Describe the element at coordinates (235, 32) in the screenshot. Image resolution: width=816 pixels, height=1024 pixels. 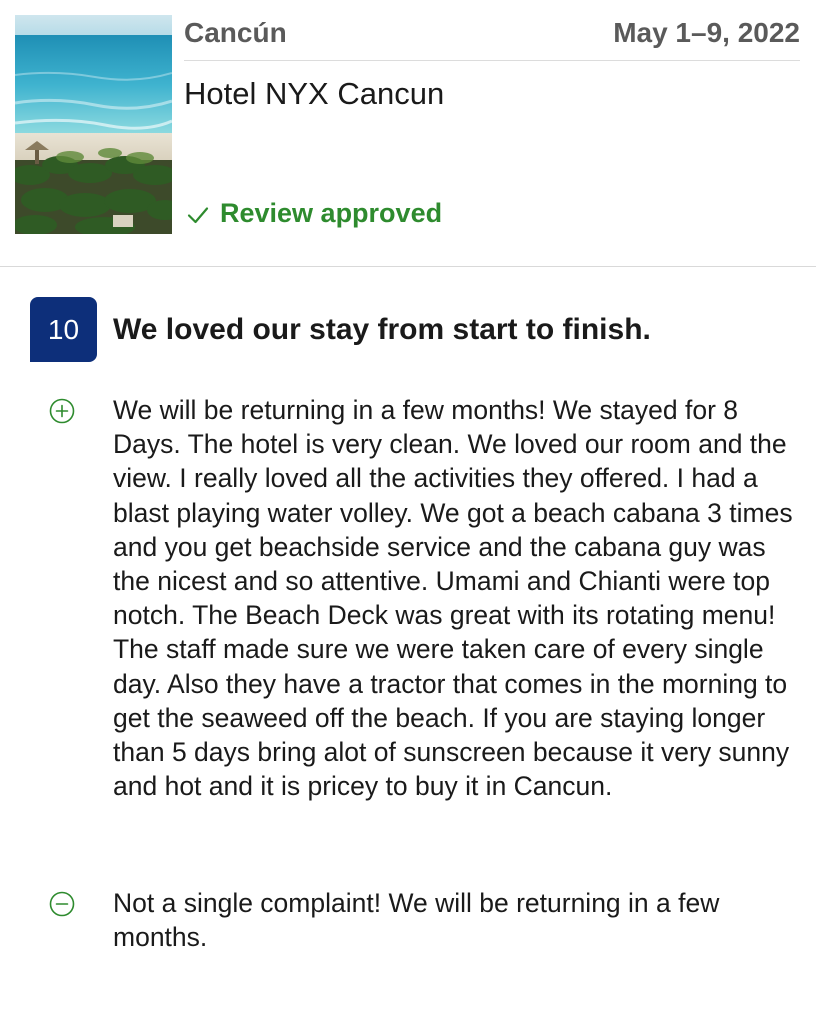
I see `location-label: Cancún` at that location.